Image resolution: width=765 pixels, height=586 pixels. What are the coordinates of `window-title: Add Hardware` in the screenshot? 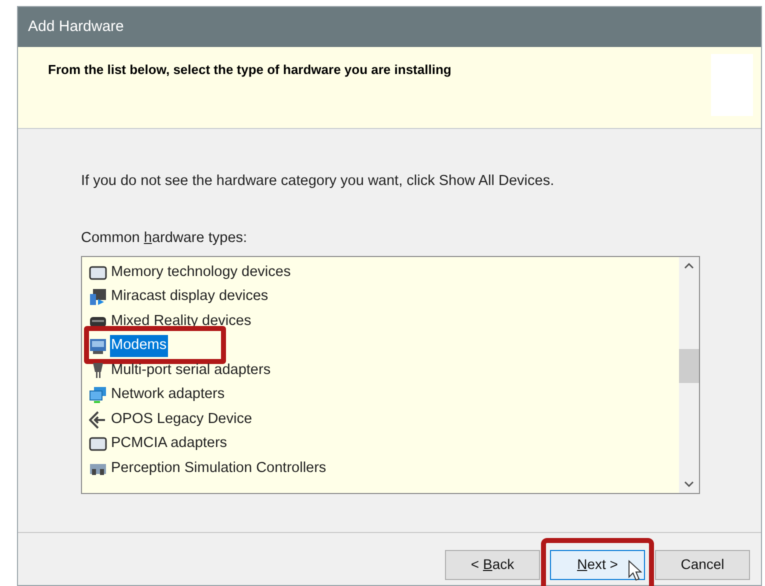 It's located at (76, 26).